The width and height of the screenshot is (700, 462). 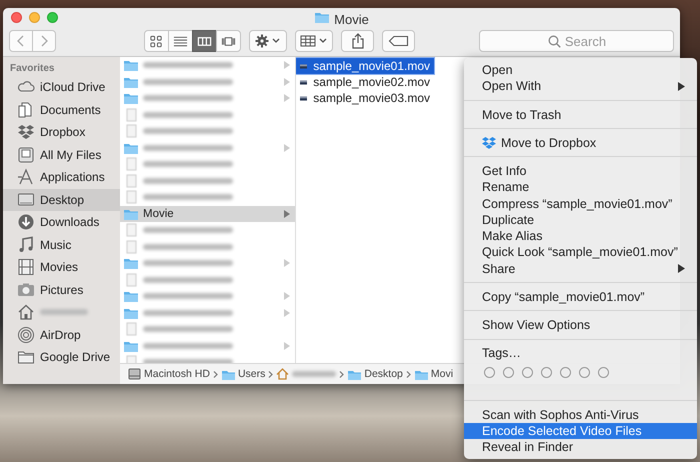 What do you see at coordinates (61, 267) in the screenshot?
I see `sidebar-item: Movies` at bounding box center [61, 267].